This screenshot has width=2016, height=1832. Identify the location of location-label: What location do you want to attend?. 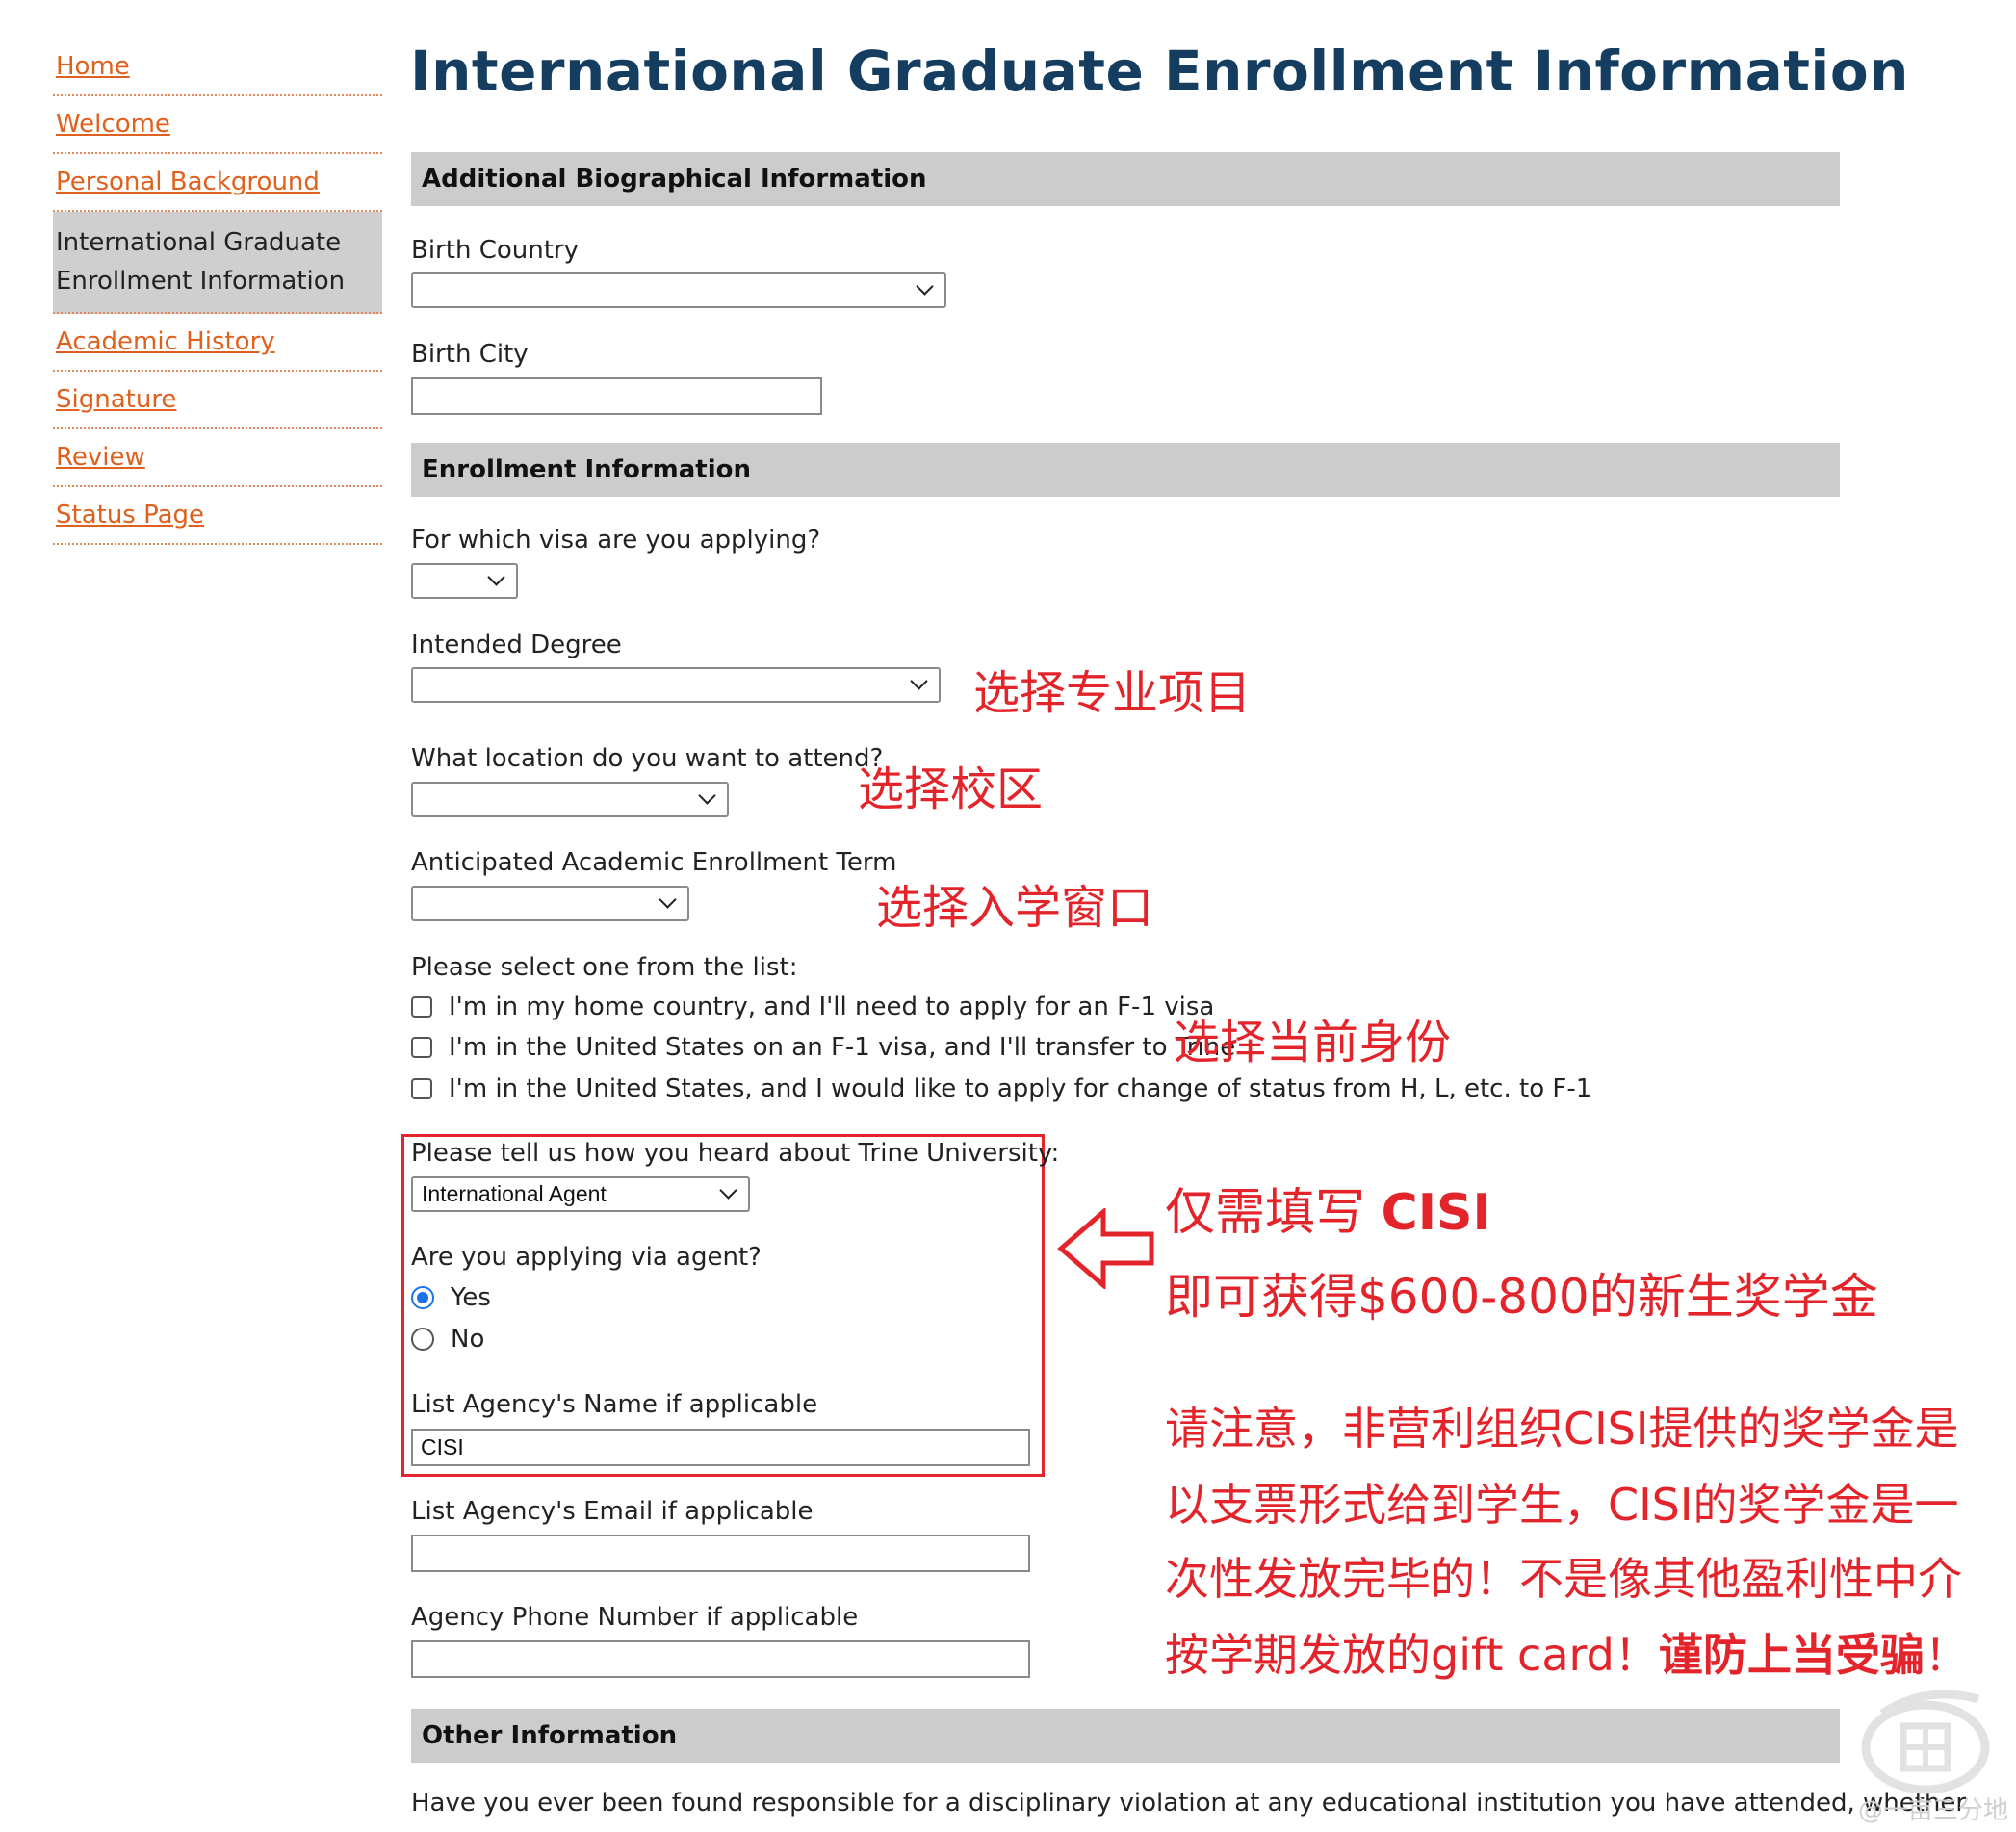
(647, 758).